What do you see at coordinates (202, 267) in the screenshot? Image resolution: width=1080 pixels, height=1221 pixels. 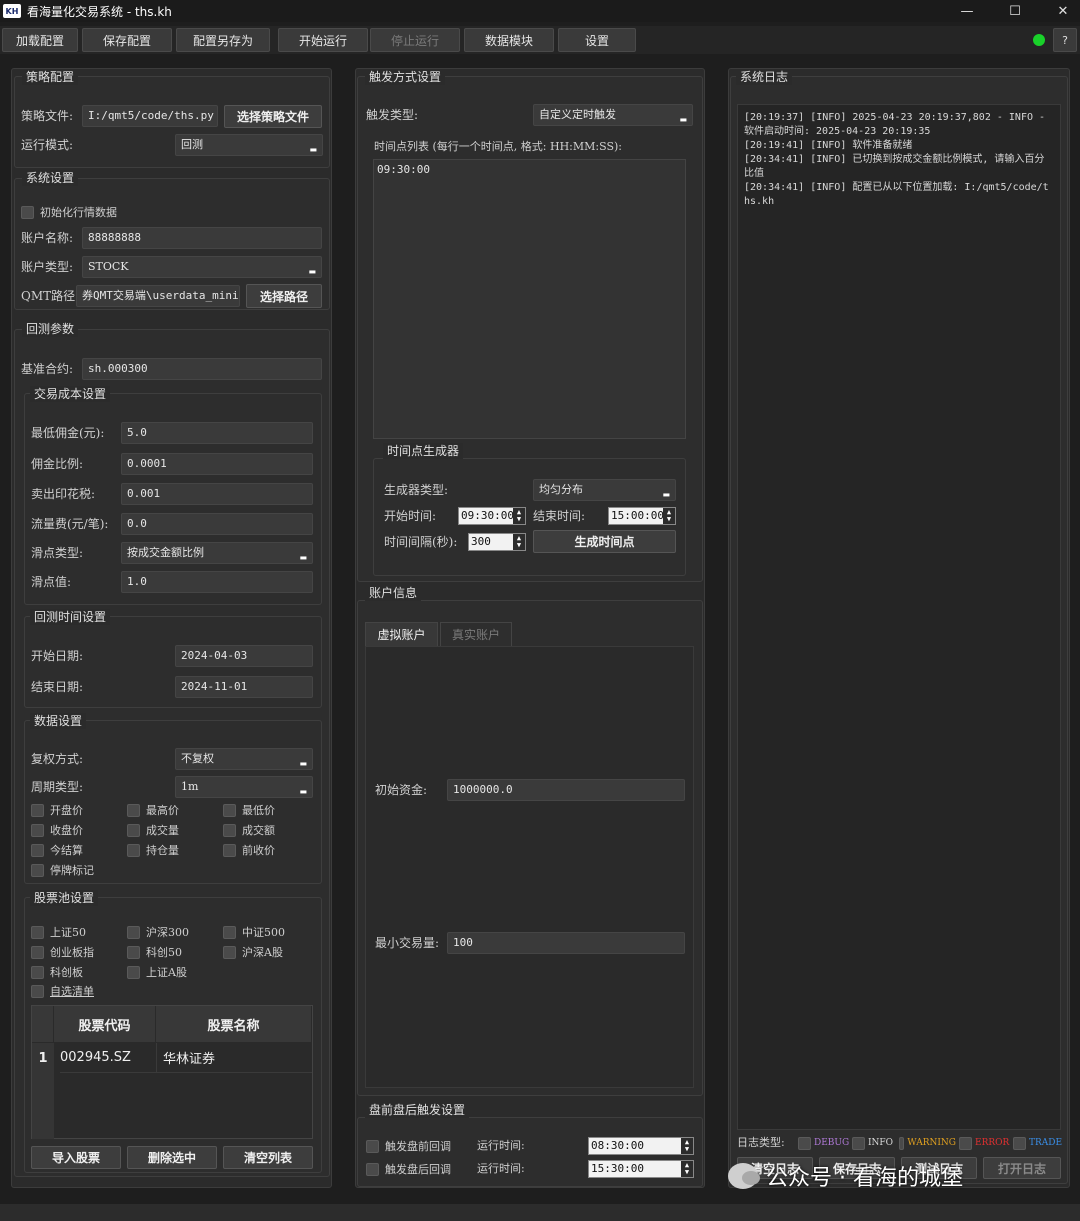 I see `account-type-select: STOCK ▬` at bounding box center [202, 267].